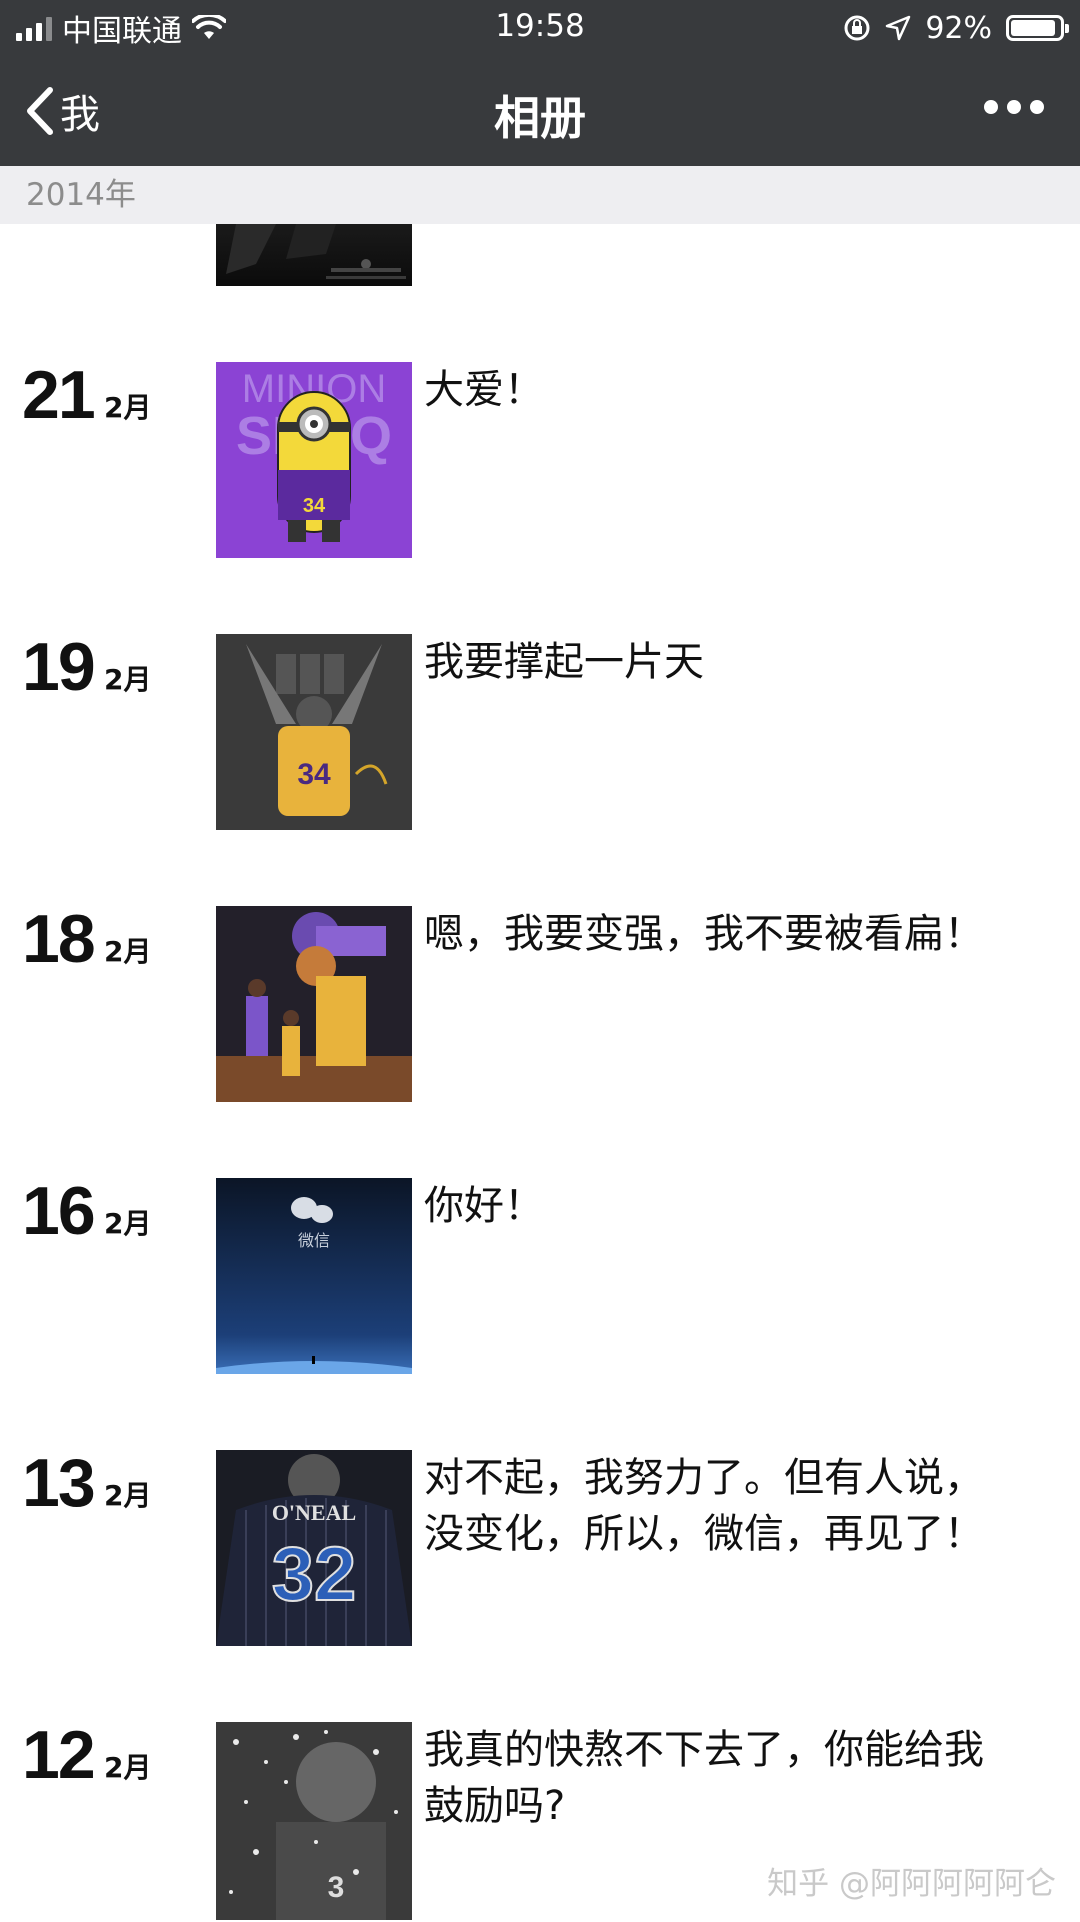 This screenshot has width=1080, height=1922. I want to click on minion-image: MINION SHAQ 34, so click(314, 460).